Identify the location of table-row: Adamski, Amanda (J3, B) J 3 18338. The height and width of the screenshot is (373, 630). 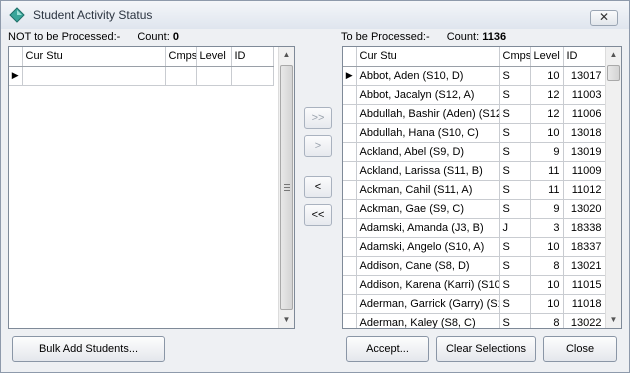
(474, 228).